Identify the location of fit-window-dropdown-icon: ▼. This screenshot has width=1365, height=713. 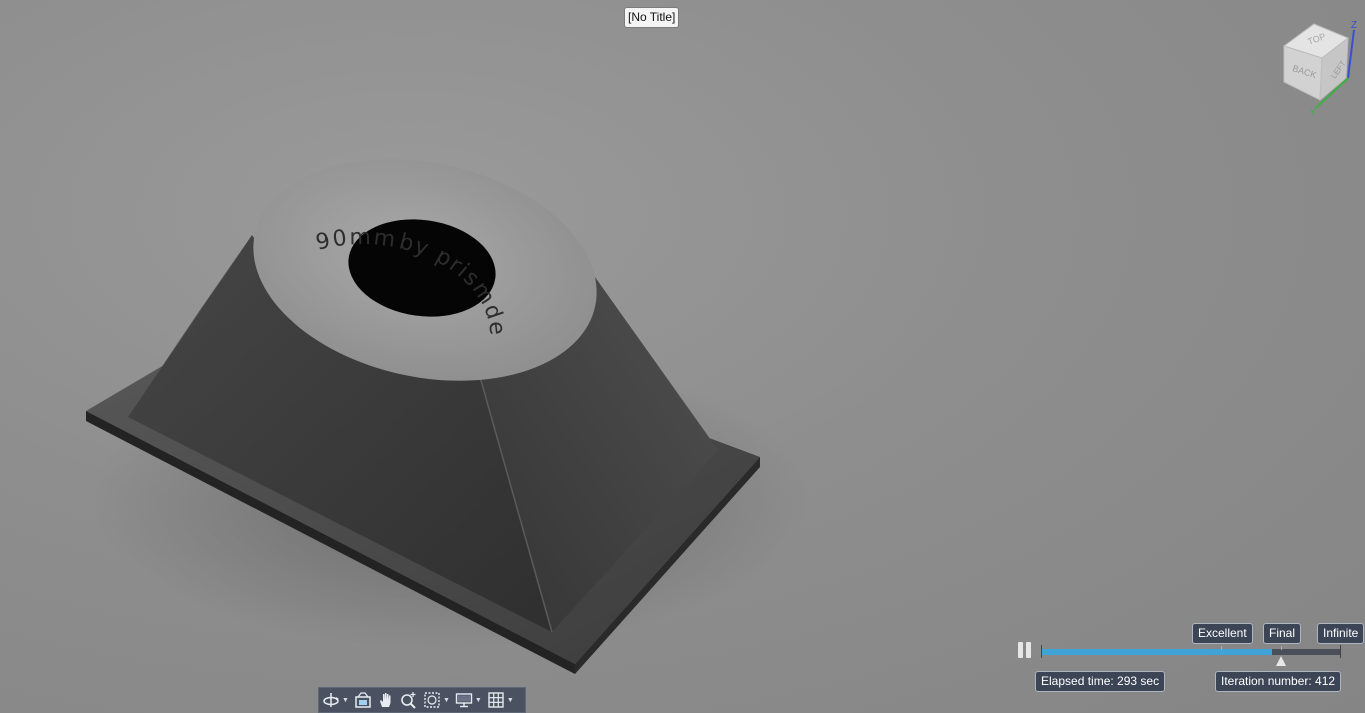
(446, 700).